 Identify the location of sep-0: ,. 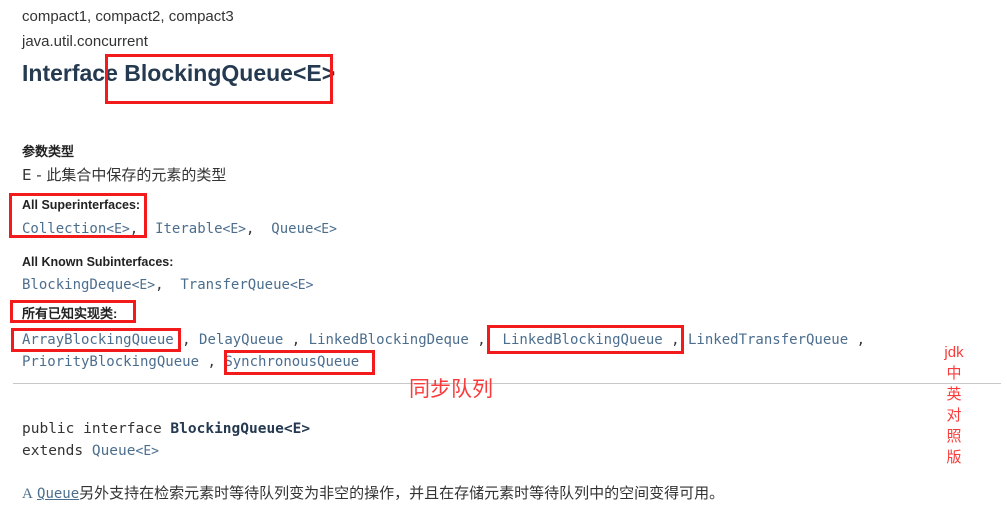
(134, 229).